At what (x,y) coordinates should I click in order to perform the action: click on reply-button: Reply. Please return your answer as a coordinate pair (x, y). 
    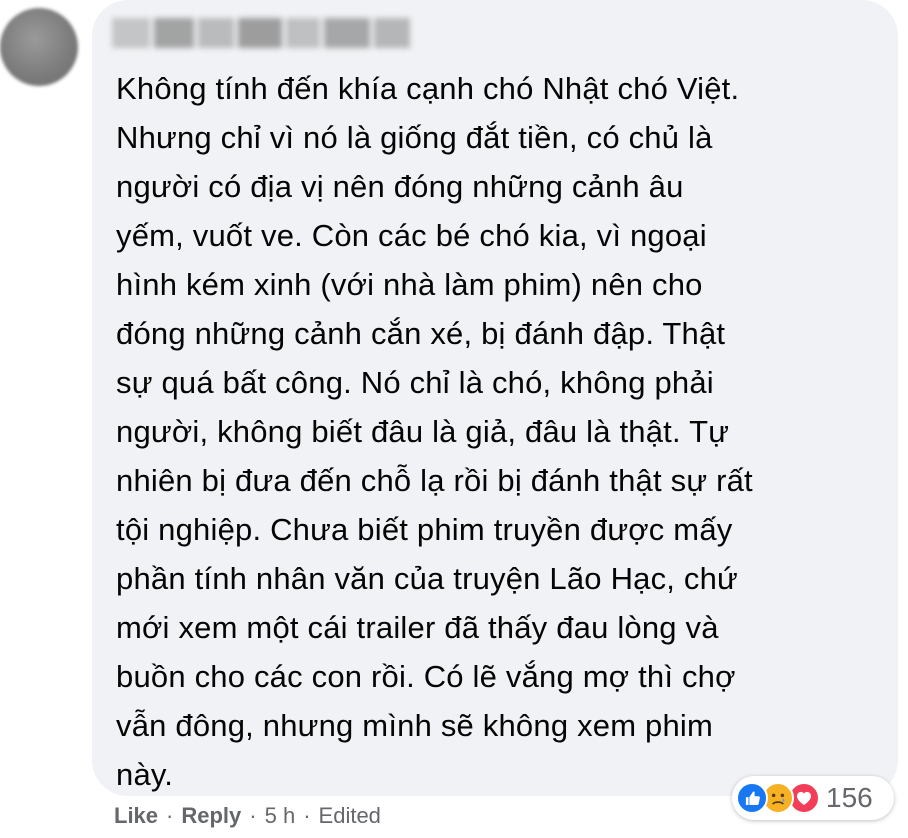
    Looking at the image, I should click on (211, 816).